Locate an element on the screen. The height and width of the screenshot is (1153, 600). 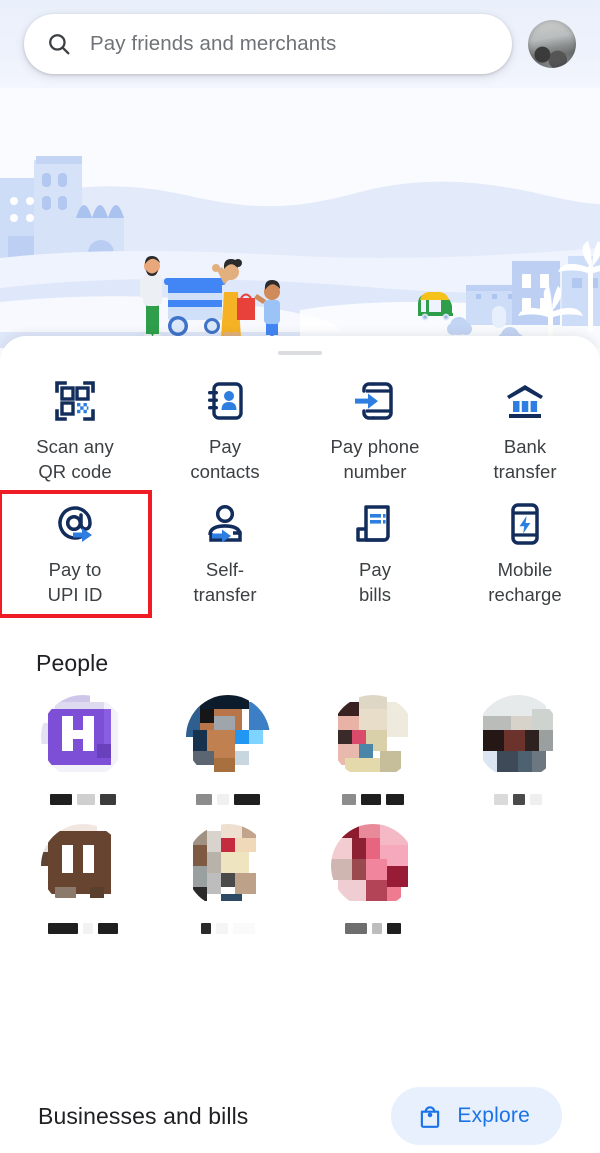
phone-arrow-icon is located at coordinates (374, 401).